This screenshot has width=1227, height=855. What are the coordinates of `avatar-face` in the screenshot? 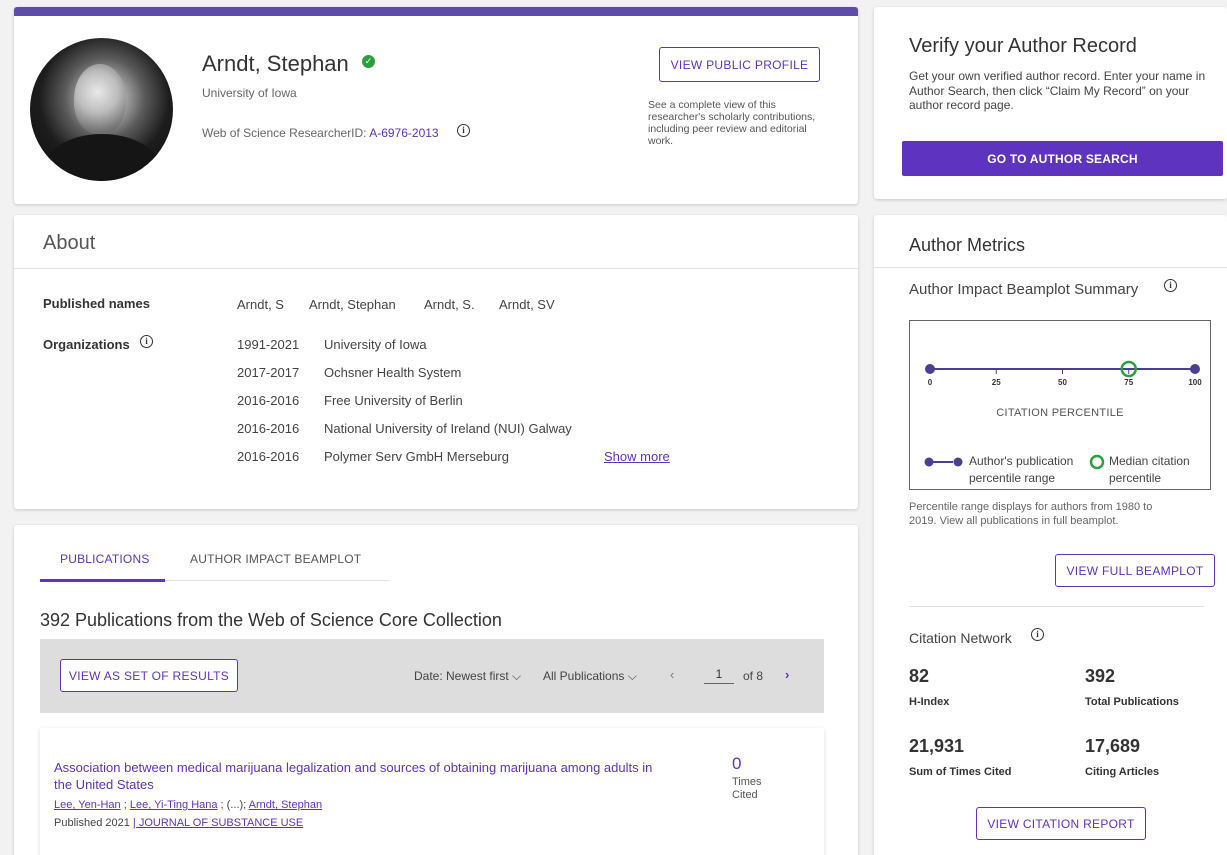 It's located at (100, 99).